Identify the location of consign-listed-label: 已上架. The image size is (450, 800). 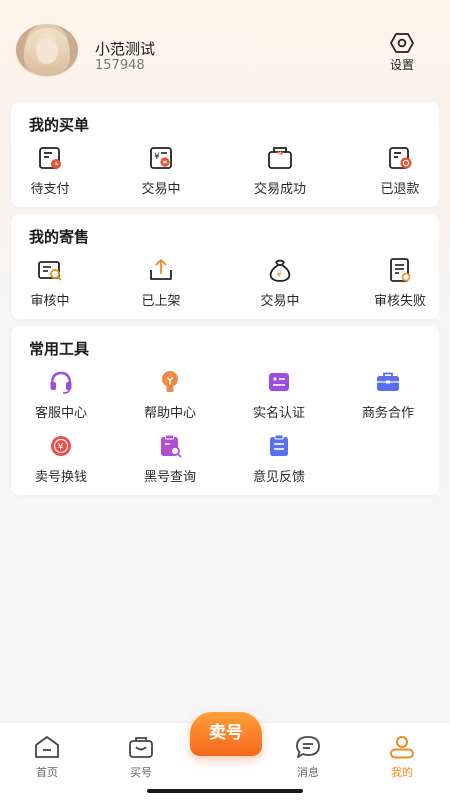
(161, 301).